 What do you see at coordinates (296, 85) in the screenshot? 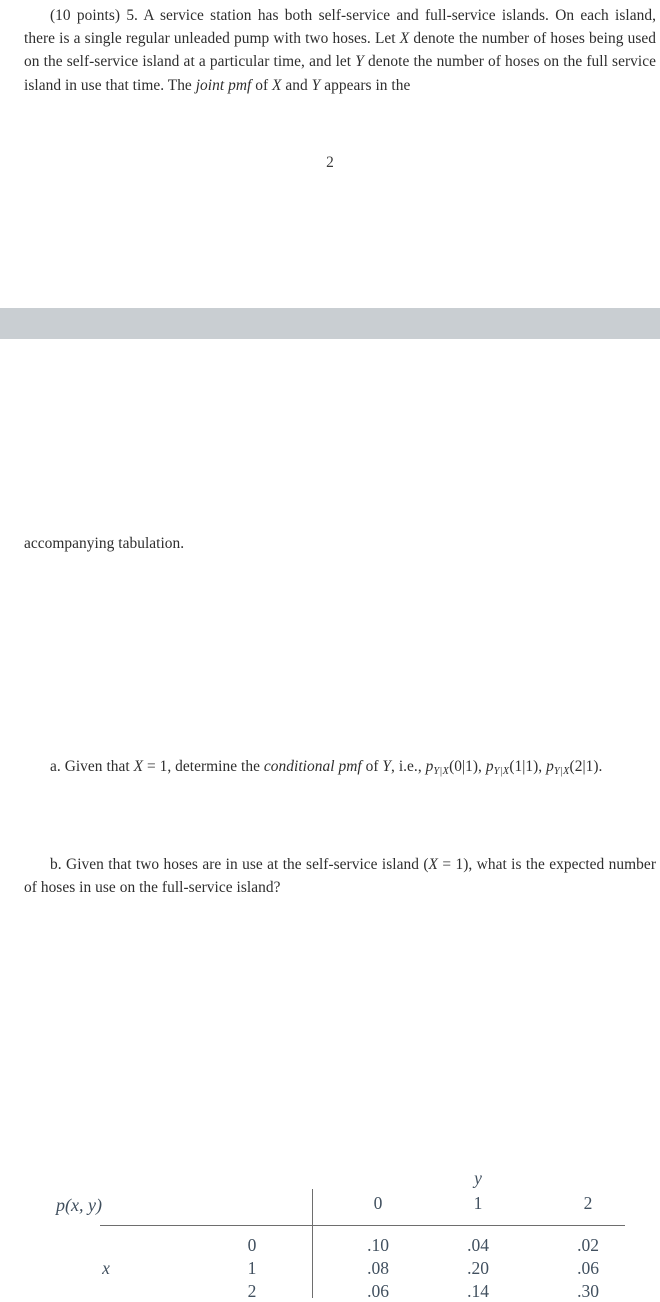
I see `stem-text-5: and` at bounding box center [296, 85].